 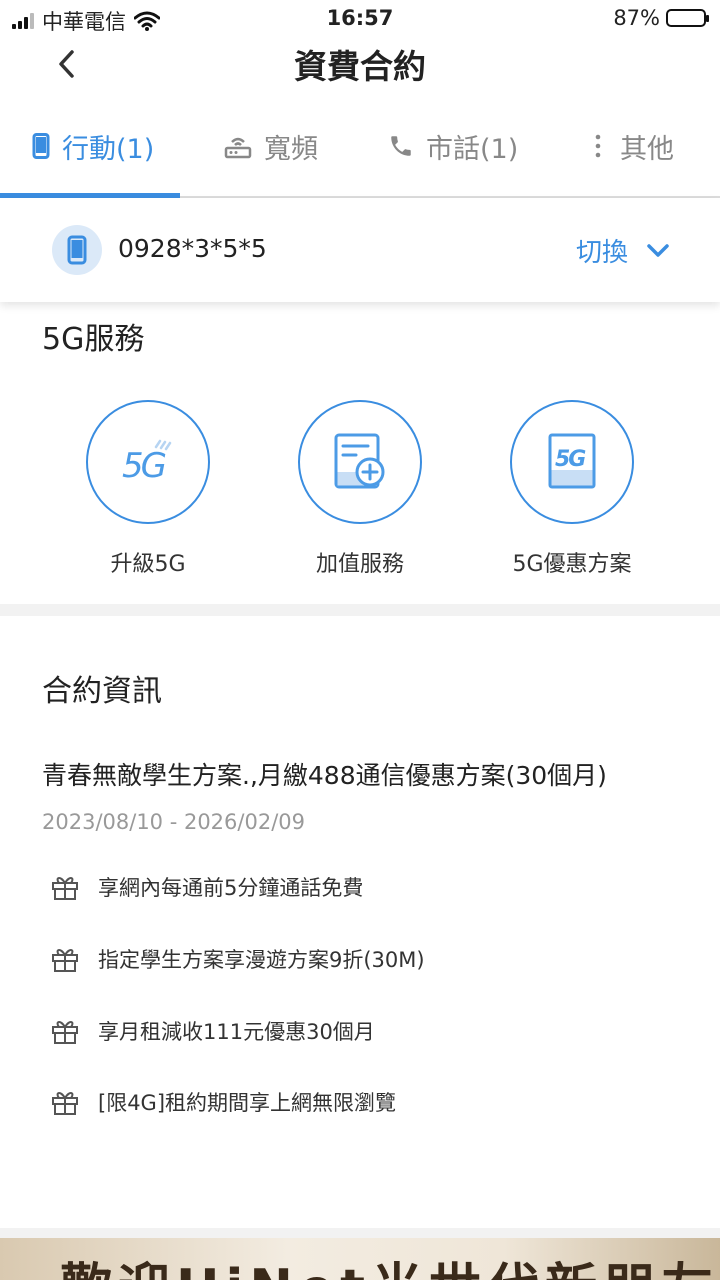 I want to click on benefit-item: [限4G]租約期間享上網無限瀏覽, so click(x=223, y=1102).